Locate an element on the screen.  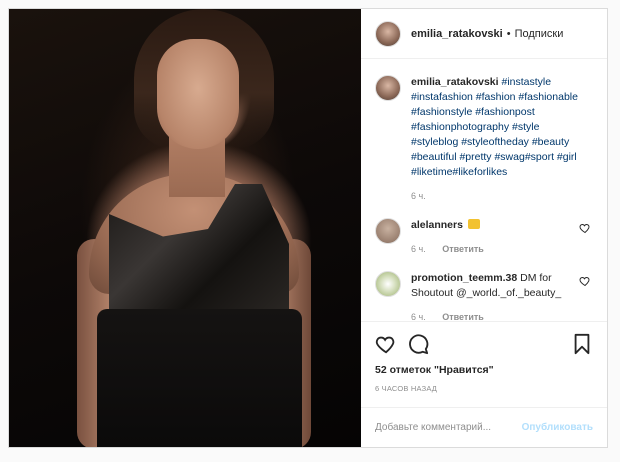
post-header: emilia_ratakovski • Подписки is located at coordinates (484, 34).